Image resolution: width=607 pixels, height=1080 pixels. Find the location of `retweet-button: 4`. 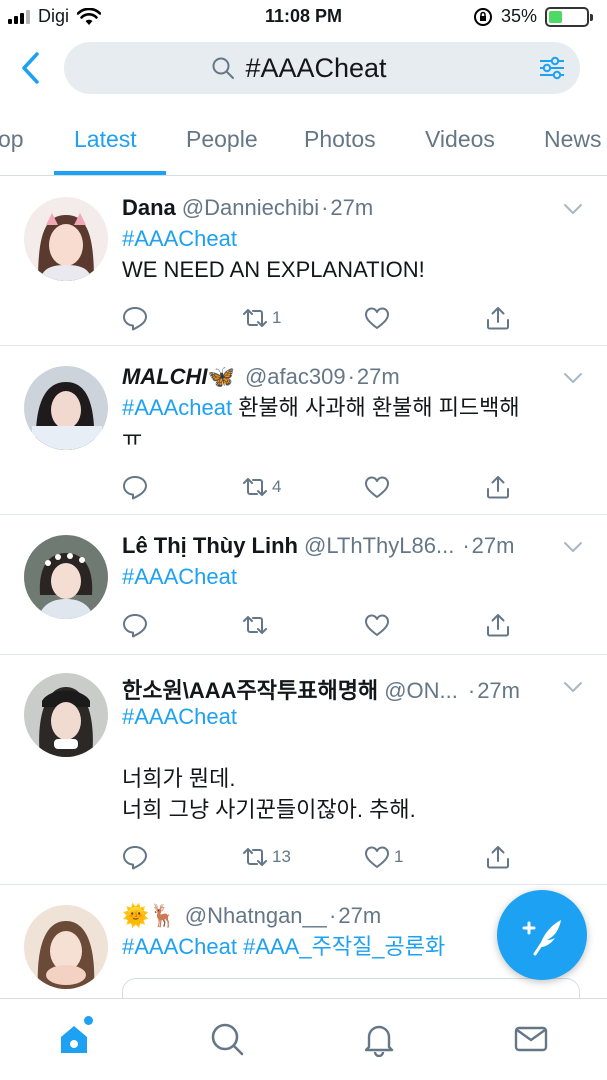

retweet-button: 4 is located at coordinates (261, 487).